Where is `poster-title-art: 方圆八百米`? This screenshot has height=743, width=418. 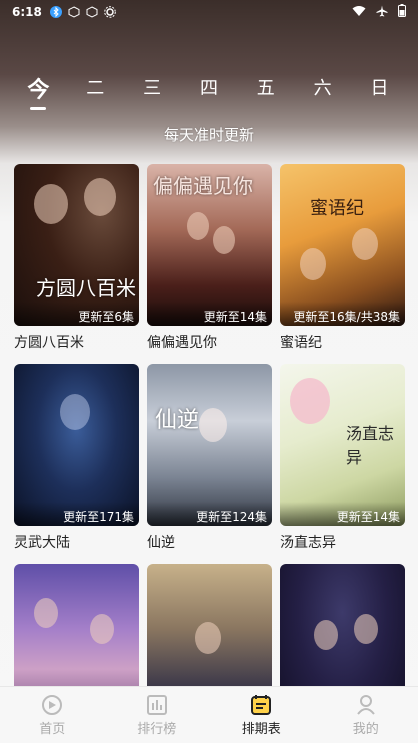
poster-title-art: 方圆八百米 is located at coordinates (86, 288).